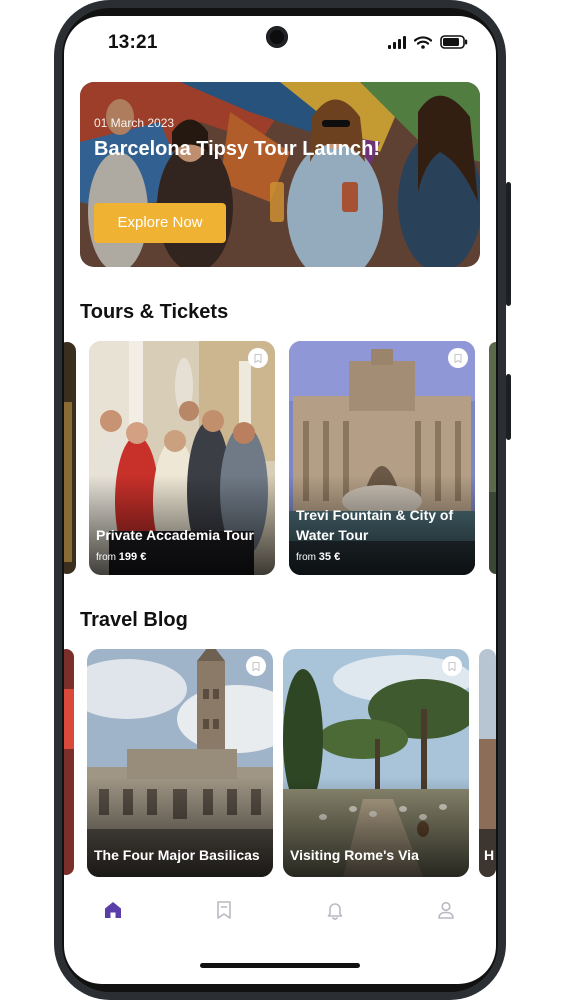 This screenshot has height=1000, width=563. Describe the element at coordinates (175, 535) in the screenshot. I see `tour-card-title: Private Accademia Tour` at that location.